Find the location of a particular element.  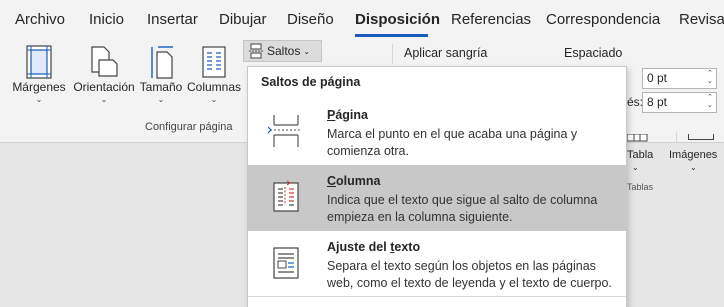

break-option-title: Columna is located at coordinates (354, 181).